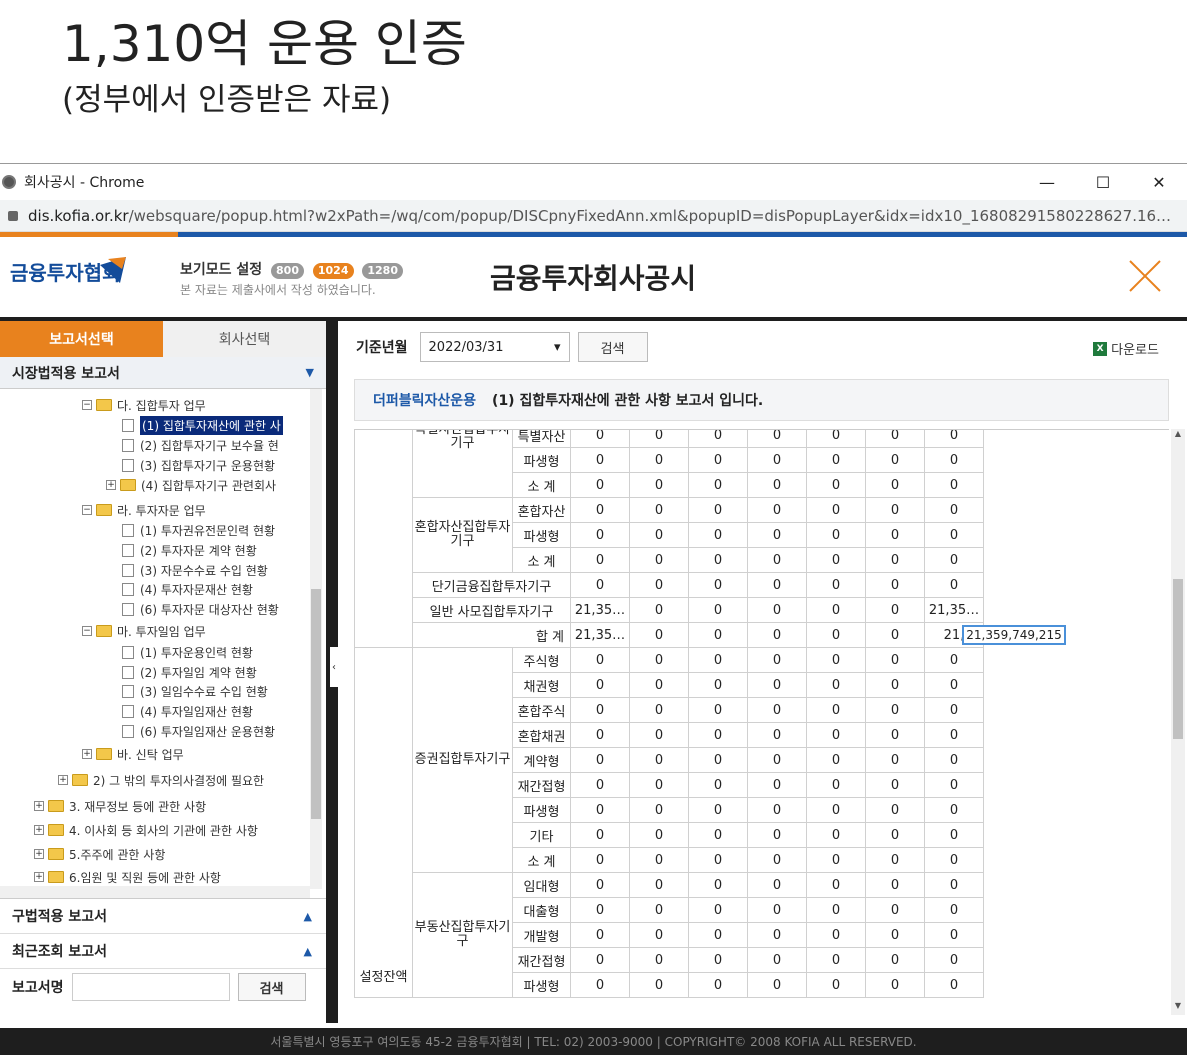  What do you see at coordinates (127, 877) in the screenshot?
I see `tree-item: +6.임원 및 직원 등에 관한 사항` at bounding box center [127, 877].